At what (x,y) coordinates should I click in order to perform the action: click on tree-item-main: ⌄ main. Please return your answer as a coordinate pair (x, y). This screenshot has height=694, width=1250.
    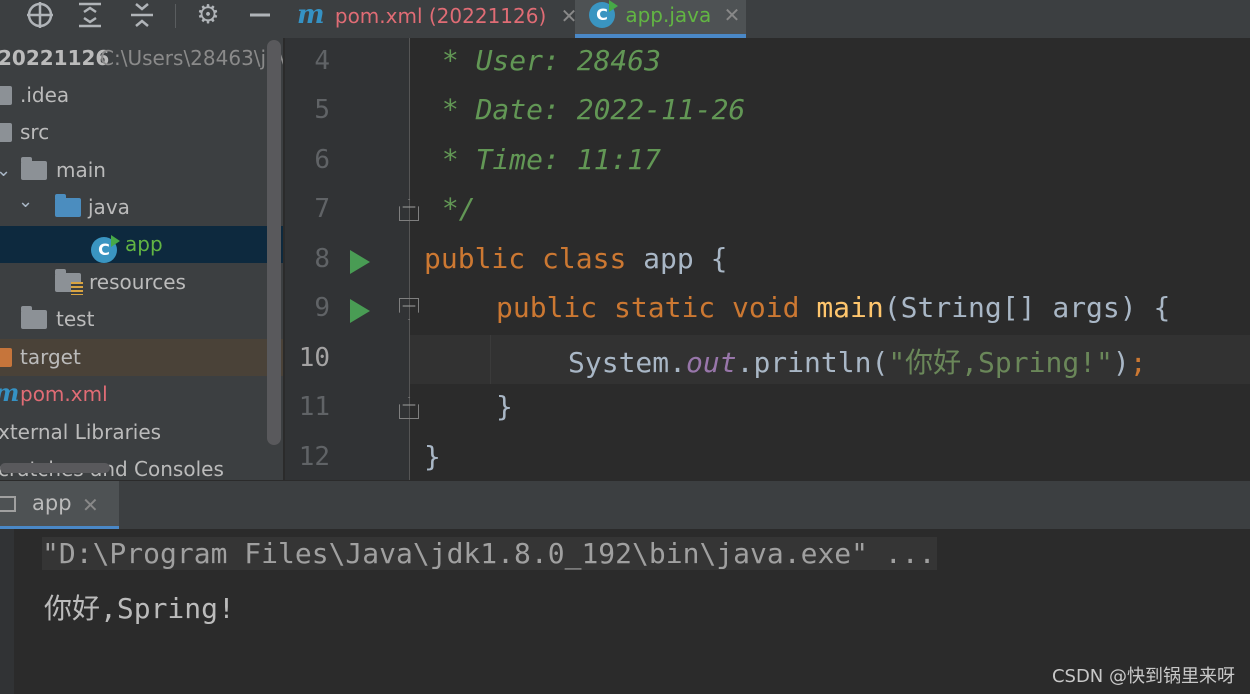
    Looking at the image, I should click on (141, 170).